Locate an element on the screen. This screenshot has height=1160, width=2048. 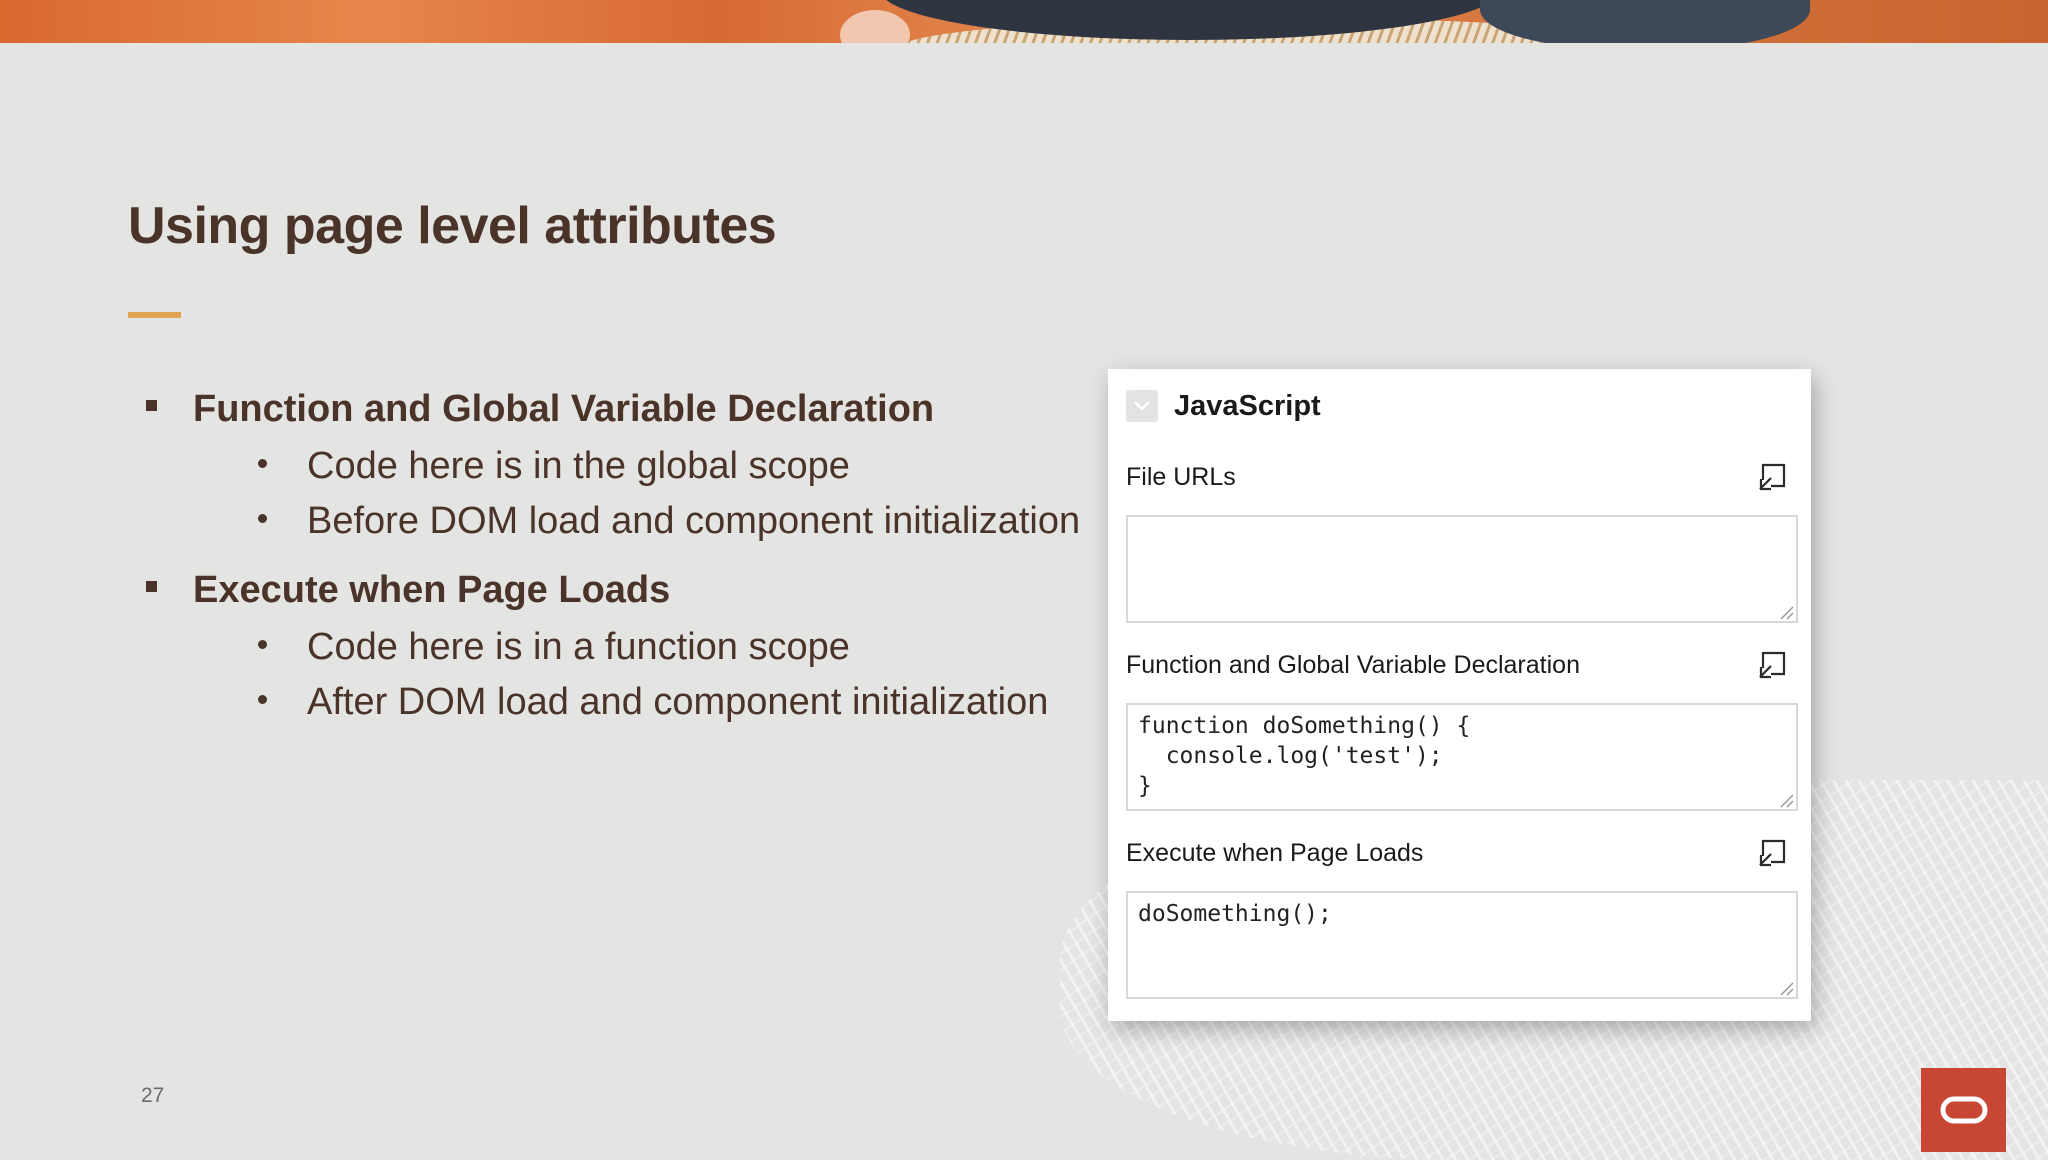
field-label-function-declaration: Function and Global Variable Declaration is located at coordinates (1353, 665).